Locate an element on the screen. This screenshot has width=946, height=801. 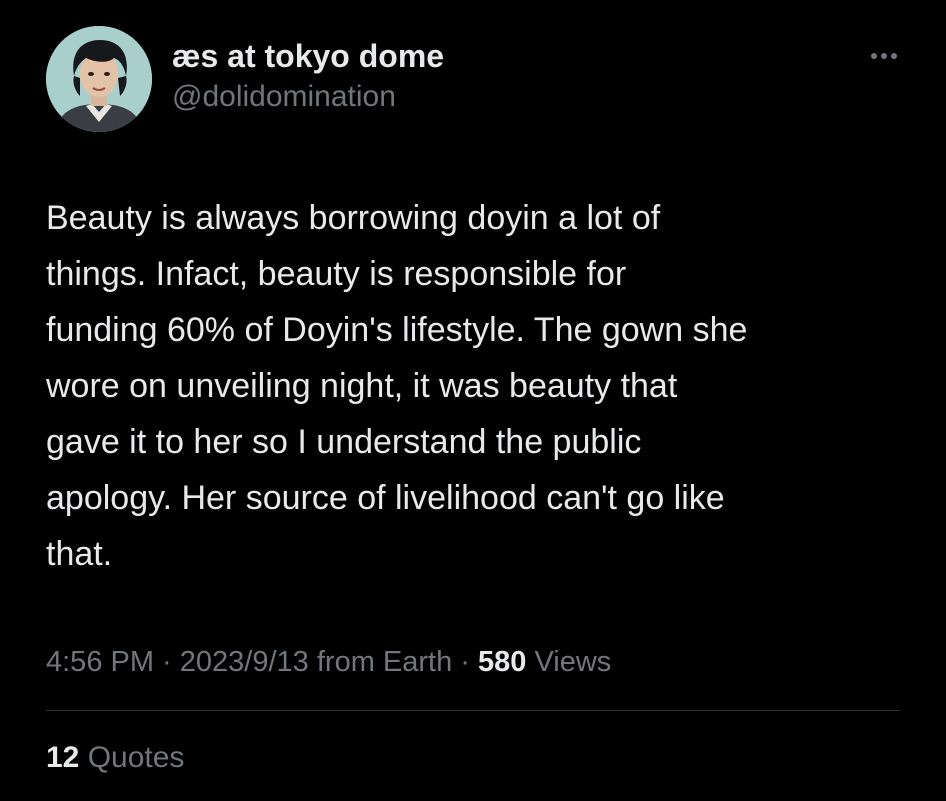
more-options-button is located at coordinates (884, 56).